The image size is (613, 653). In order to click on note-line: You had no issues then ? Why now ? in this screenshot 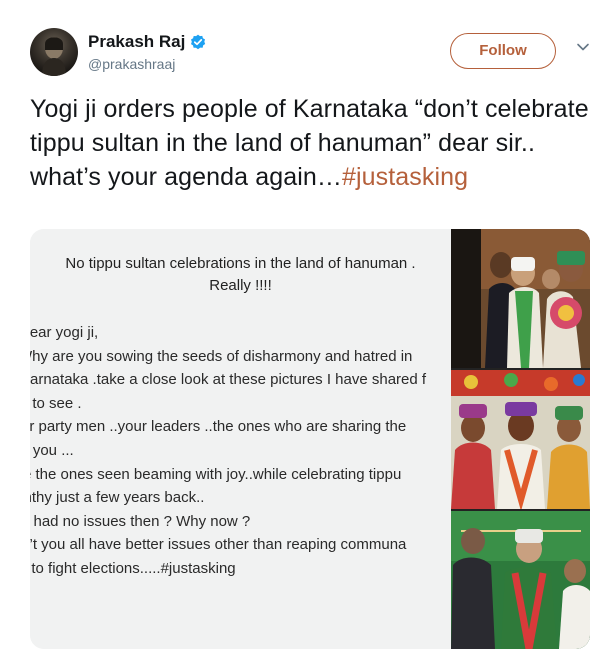, I will do `click(140, 521)`.